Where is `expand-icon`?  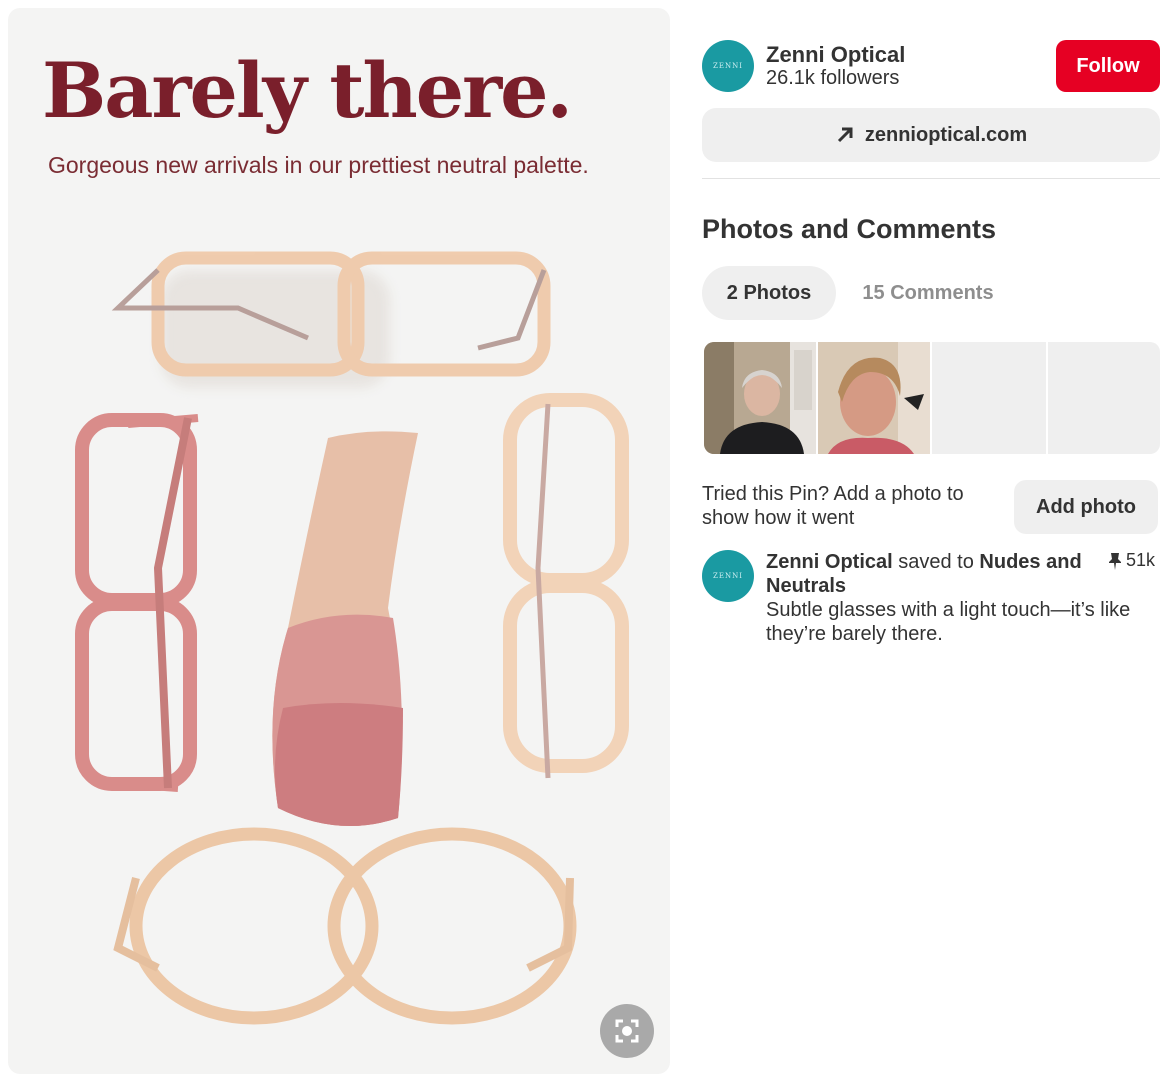
expand-icon is located at coordinates (627, 1031).